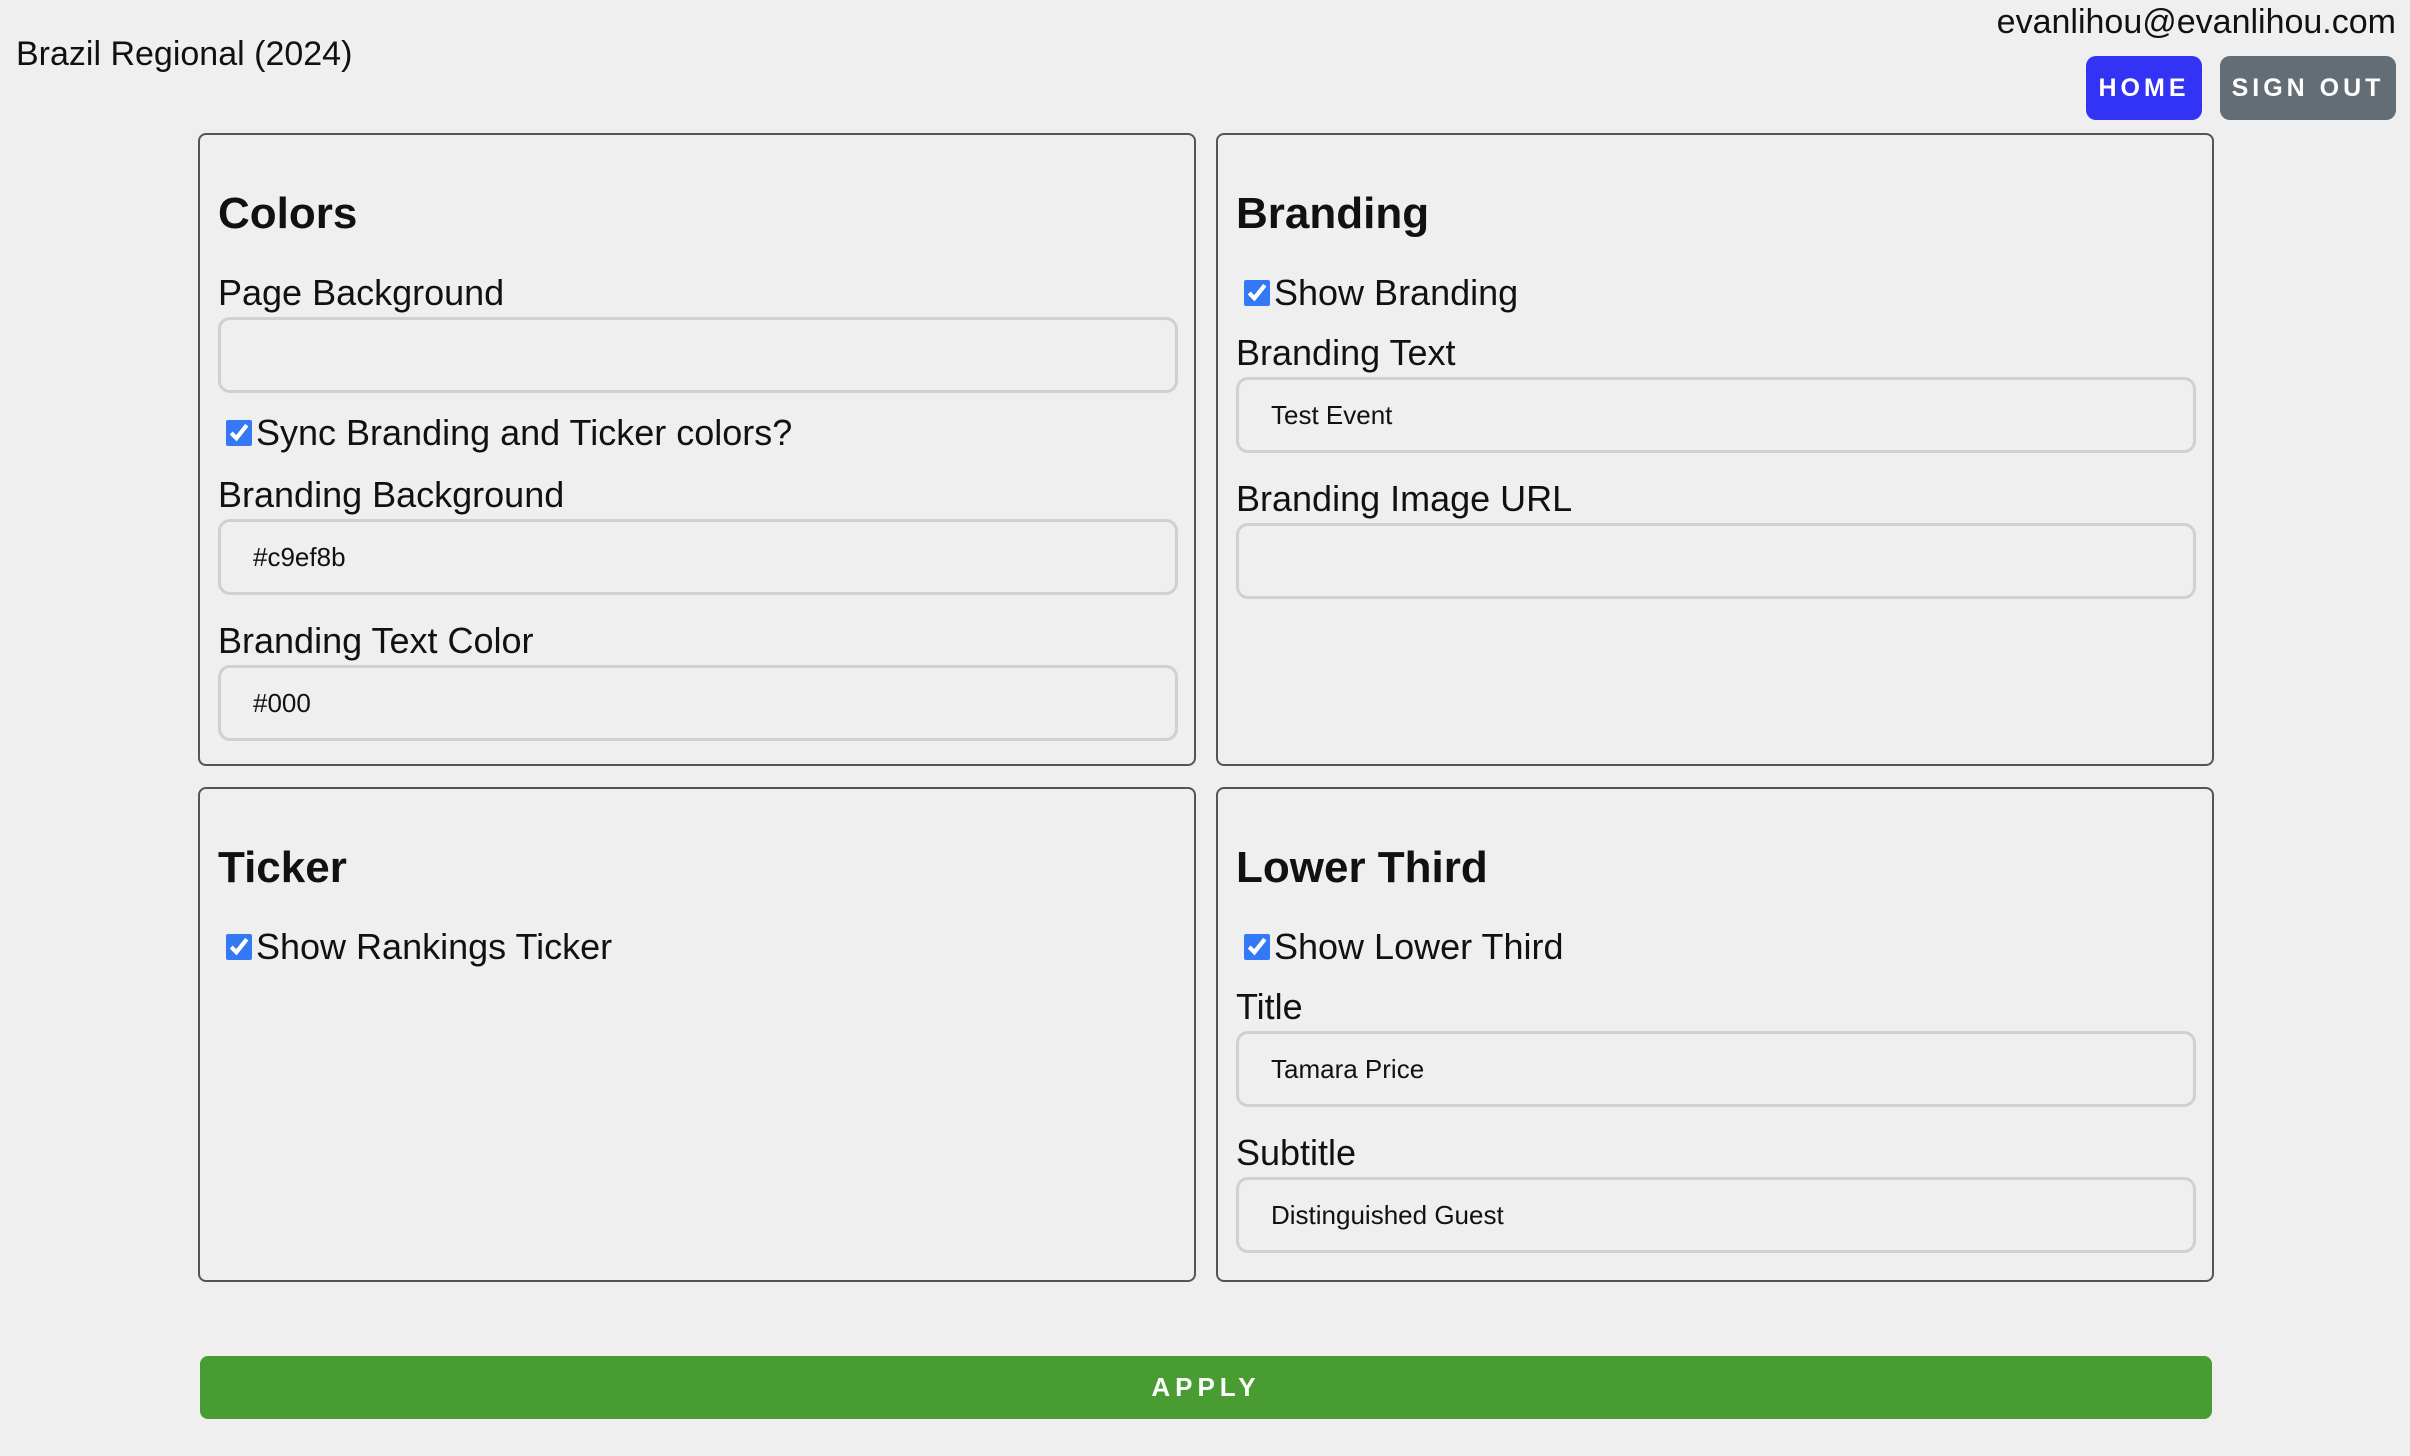  Describe the element at coordinates (239, 947) in the screenshot. I see `show-ticker-checkbox` at that location.